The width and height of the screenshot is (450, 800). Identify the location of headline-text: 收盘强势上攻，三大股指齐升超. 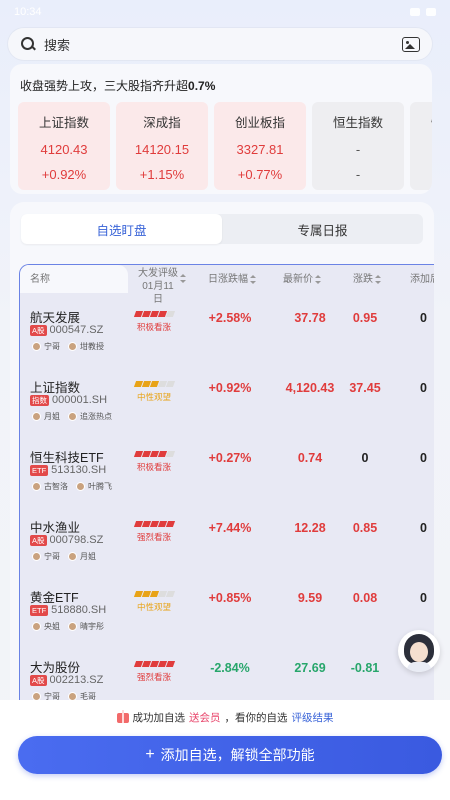
(104, 86).